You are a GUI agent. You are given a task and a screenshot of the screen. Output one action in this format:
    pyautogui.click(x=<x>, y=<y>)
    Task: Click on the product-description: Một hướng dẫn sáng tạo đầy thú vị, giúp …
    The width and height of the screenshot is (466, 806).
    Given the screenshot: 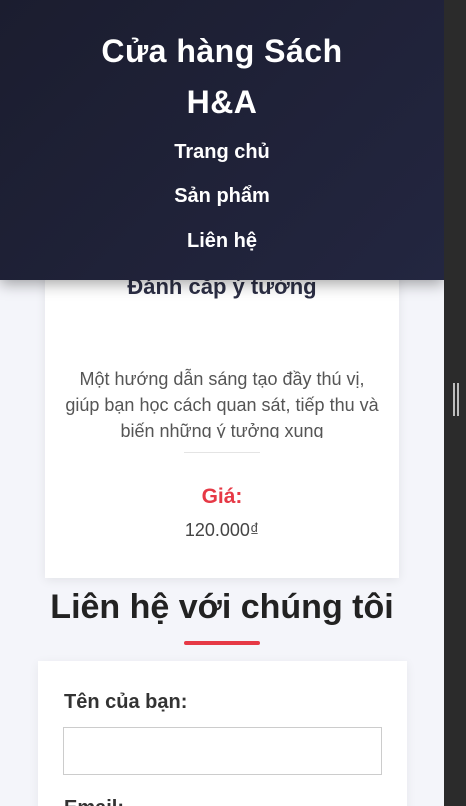 What is the action you would take?
    pyautogui.click(x=222, y=403)
    